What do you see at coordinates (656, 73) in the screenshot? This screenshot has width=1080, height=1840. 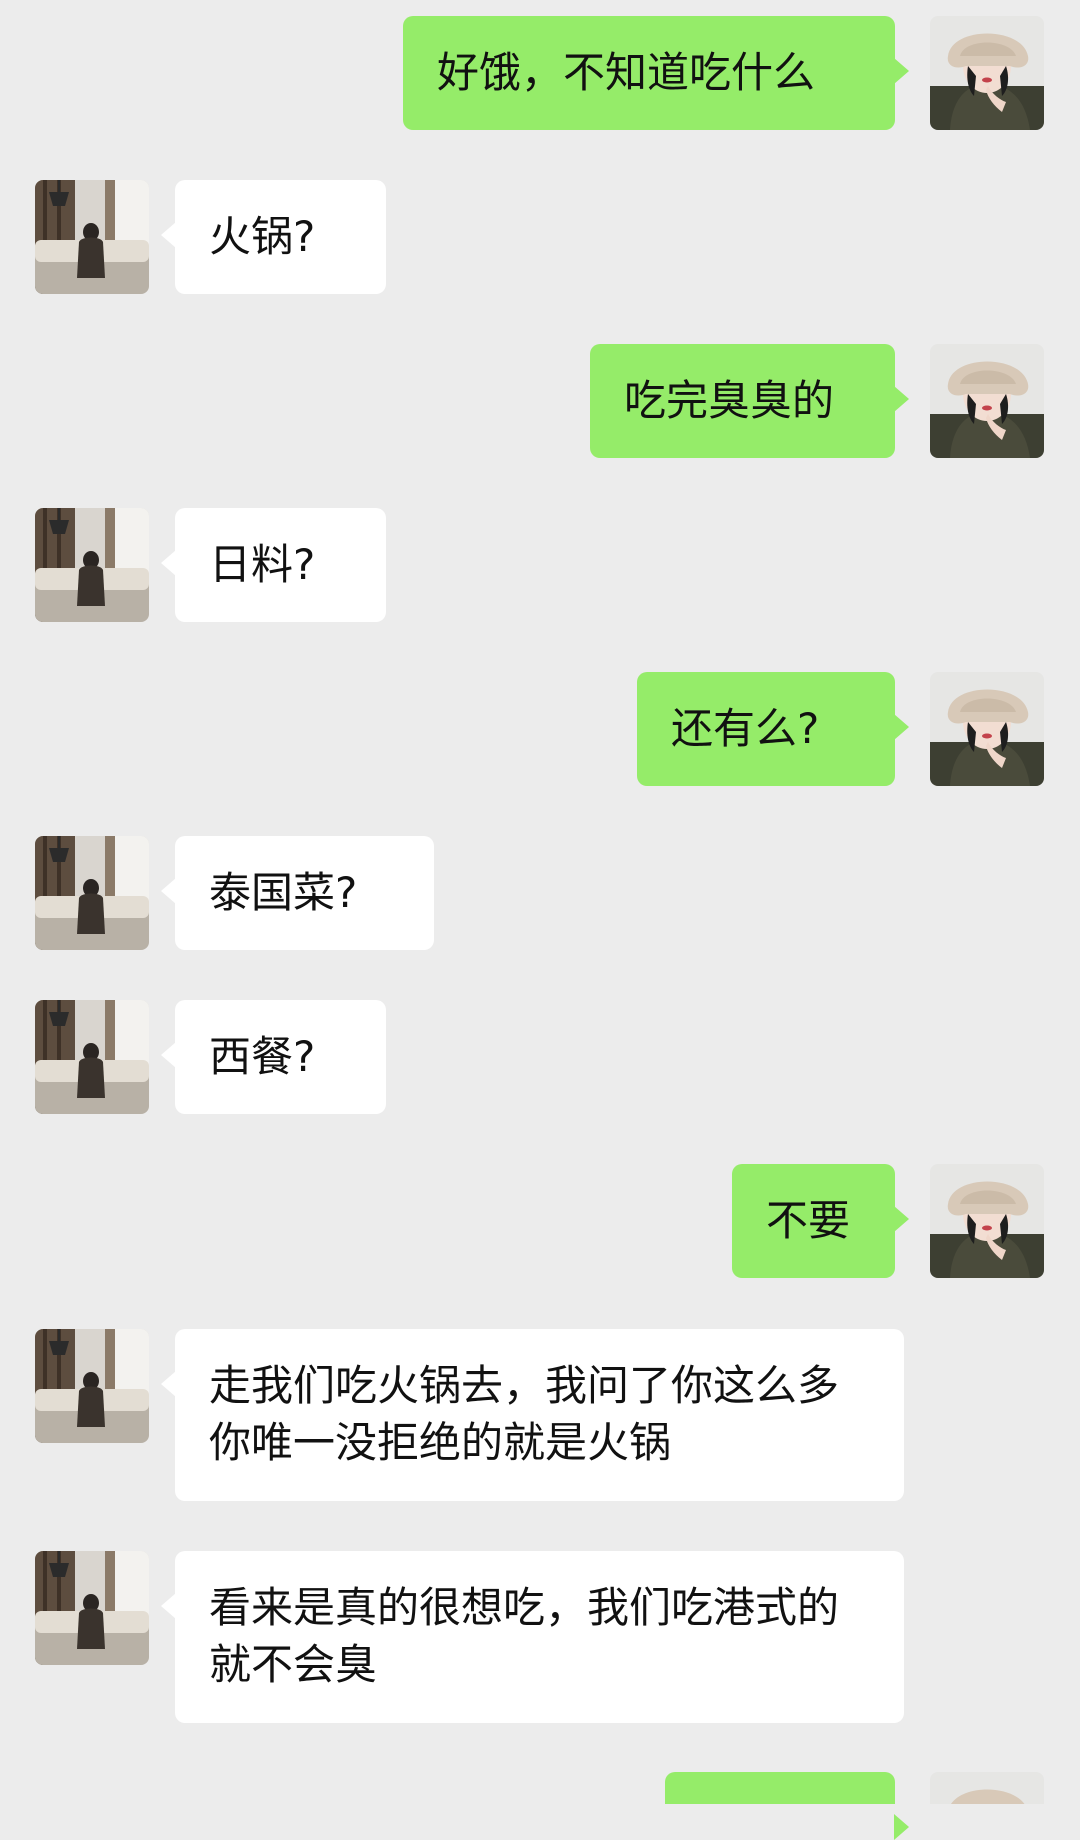 I see `message-bubble-sent: 好饿，不知道吃什么` at bounding box center [656, 73].